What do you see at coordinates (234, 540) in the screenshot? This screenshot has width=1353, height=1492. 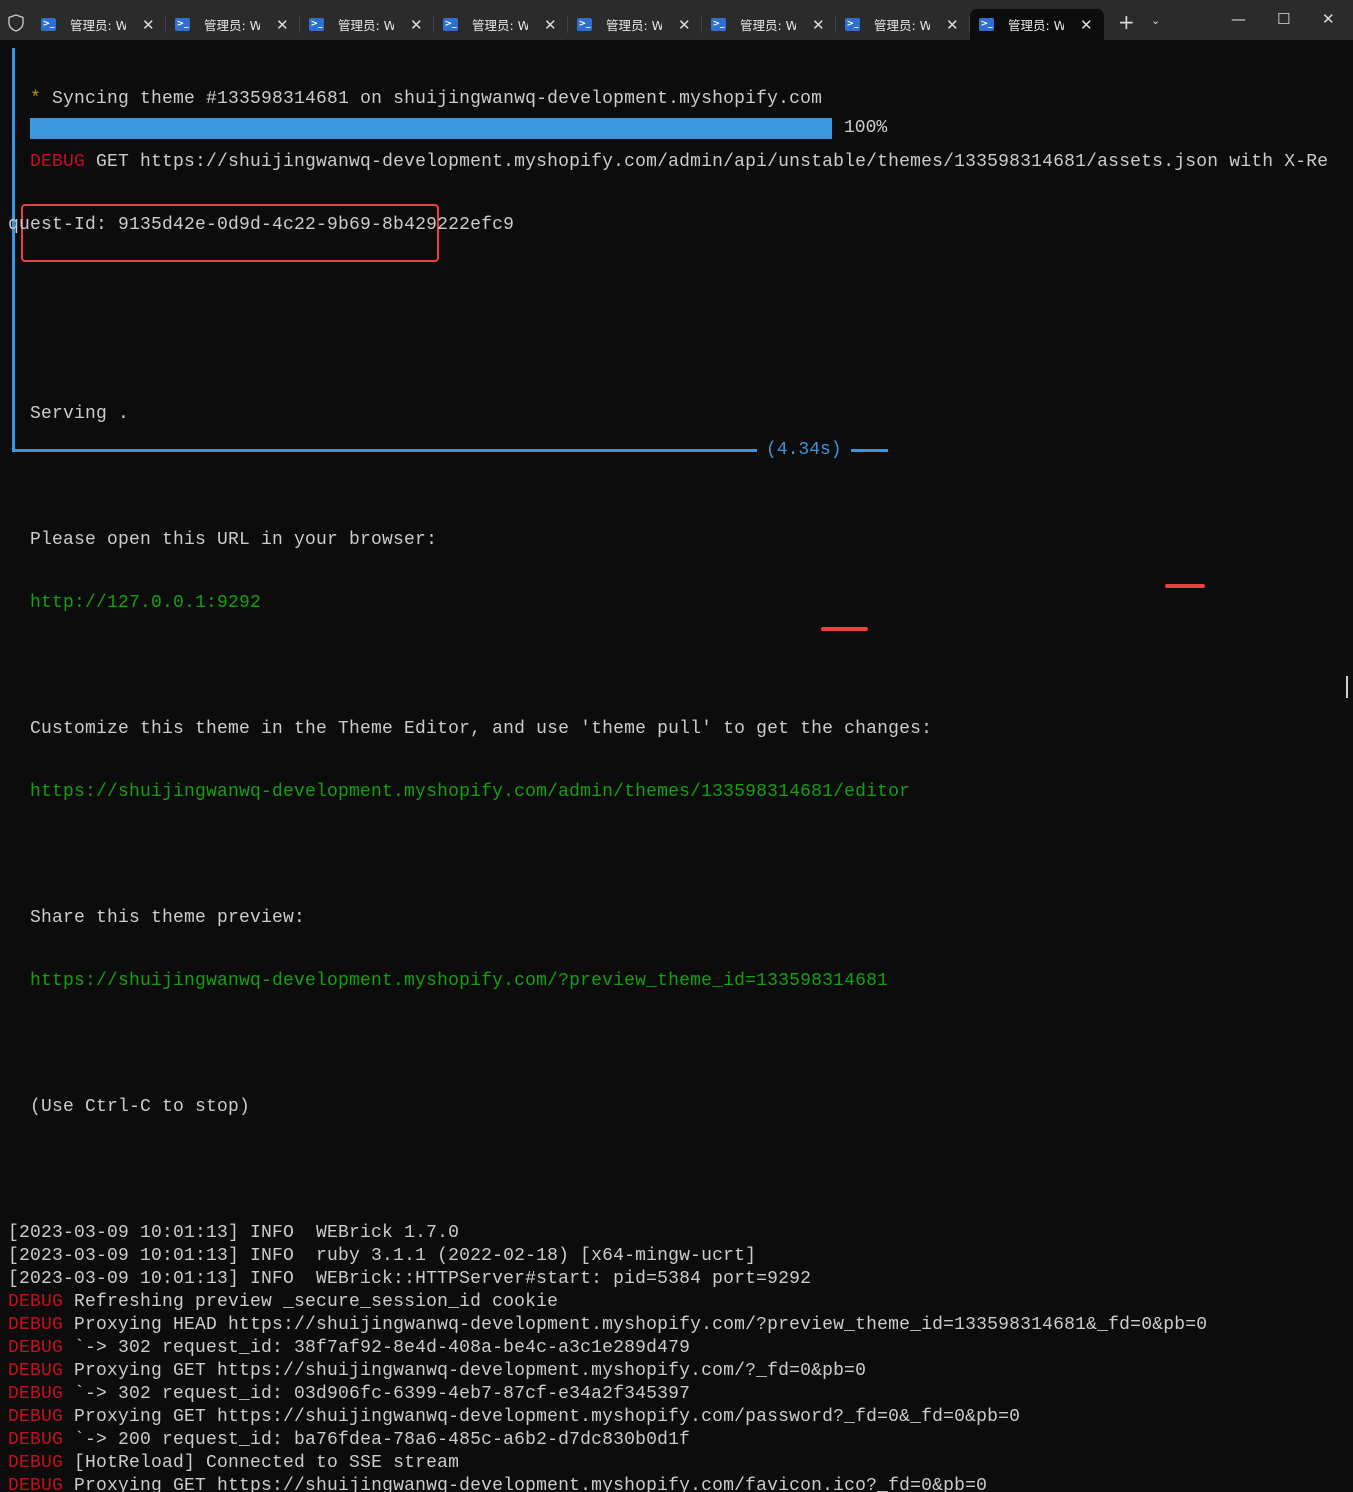 I see `open-url-label: Please open this URL in your browser:` at bounding box center [234, 540].